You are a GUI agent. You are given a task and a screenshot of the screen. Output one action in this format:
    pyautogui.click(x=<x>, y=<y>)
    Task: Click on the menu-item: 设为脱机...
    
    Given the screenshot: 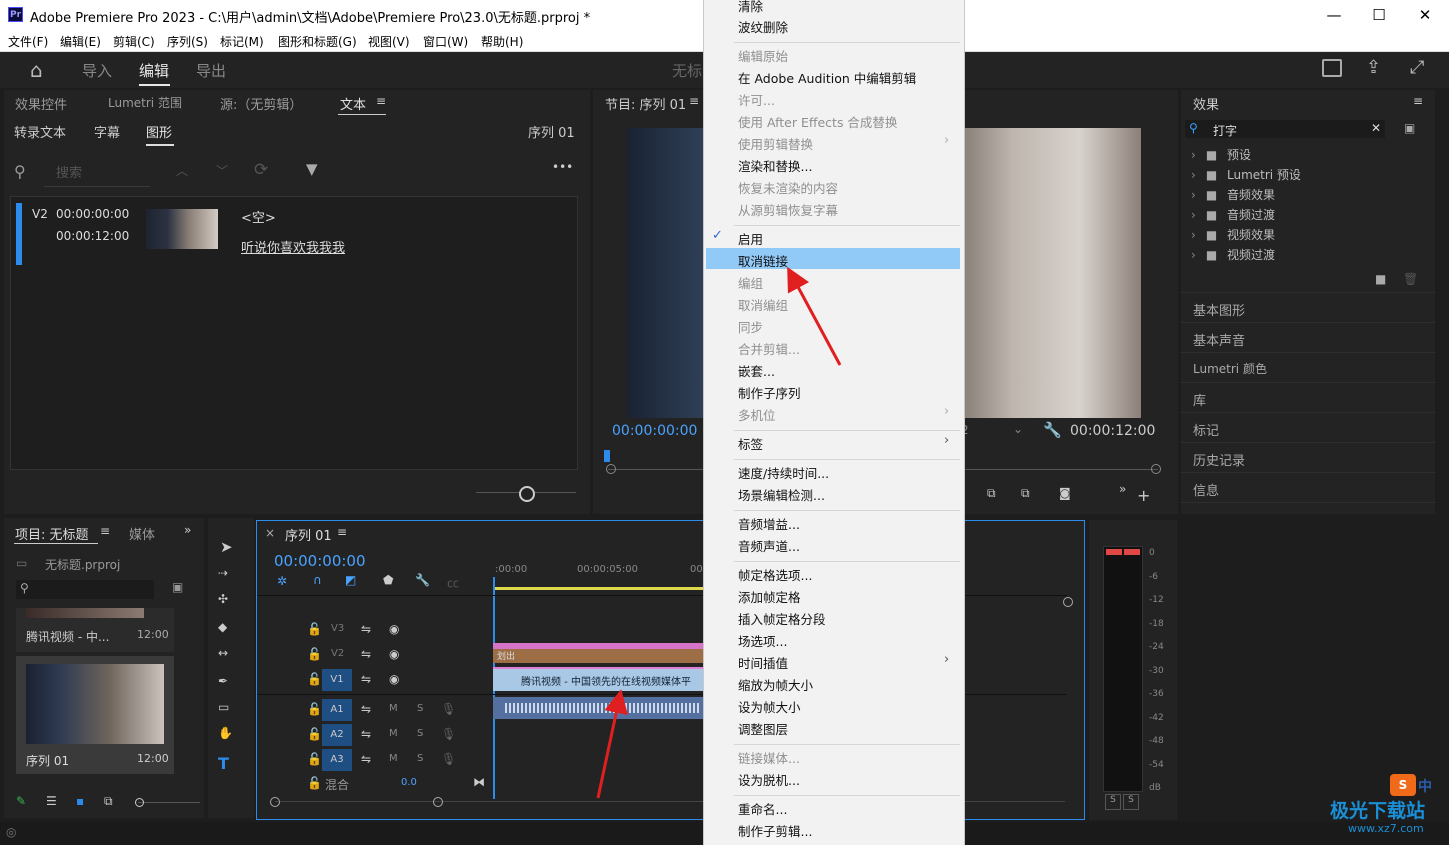 What is the action you would take?
    pyautogui.click(x=769, y=779)
    